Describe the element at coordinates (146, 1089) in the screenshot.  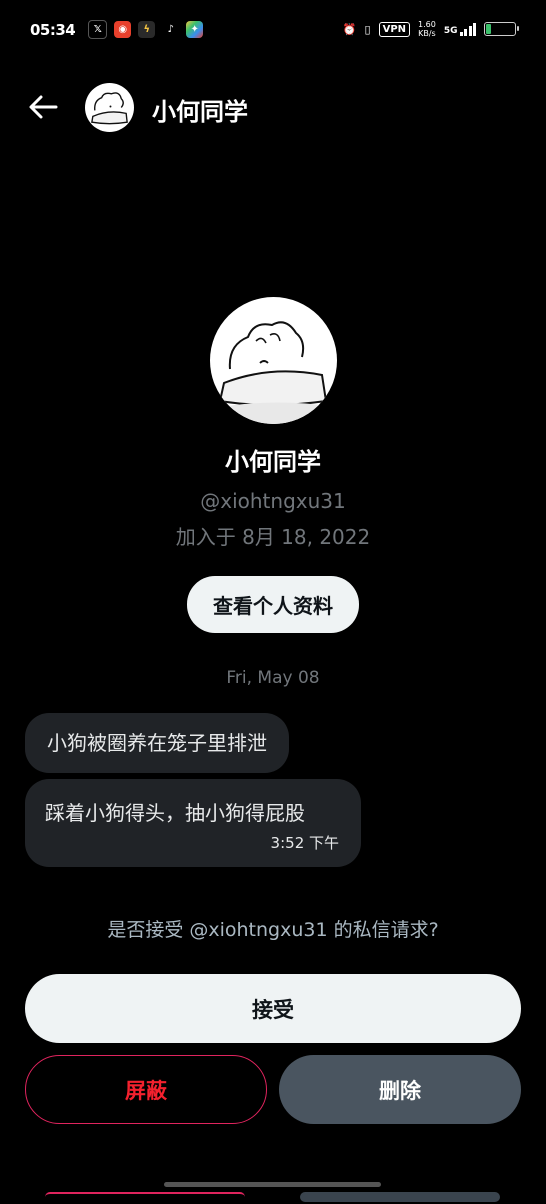
I see `block-button: 屏蔽` at that location.